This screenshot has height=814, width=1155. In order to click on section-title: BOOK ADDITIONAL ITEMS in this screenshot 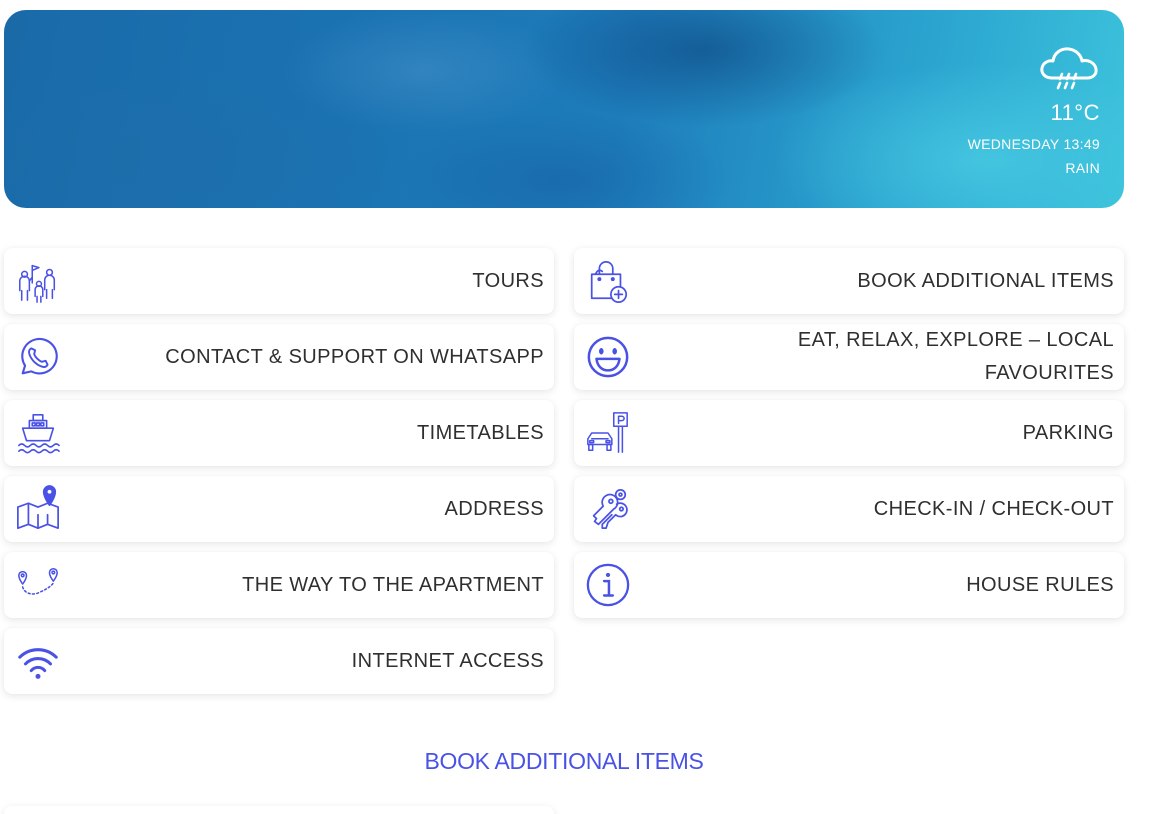, I will do `click(564, 761)`.